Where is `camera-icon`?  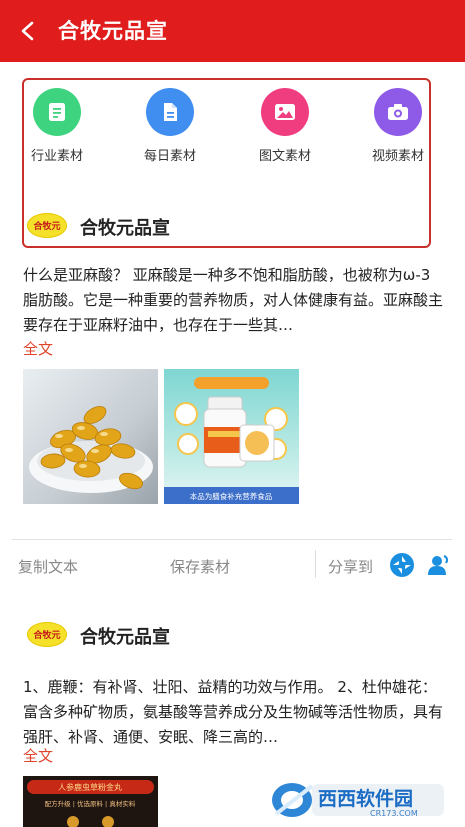
camera-icon is located at coordinates (398, 112).